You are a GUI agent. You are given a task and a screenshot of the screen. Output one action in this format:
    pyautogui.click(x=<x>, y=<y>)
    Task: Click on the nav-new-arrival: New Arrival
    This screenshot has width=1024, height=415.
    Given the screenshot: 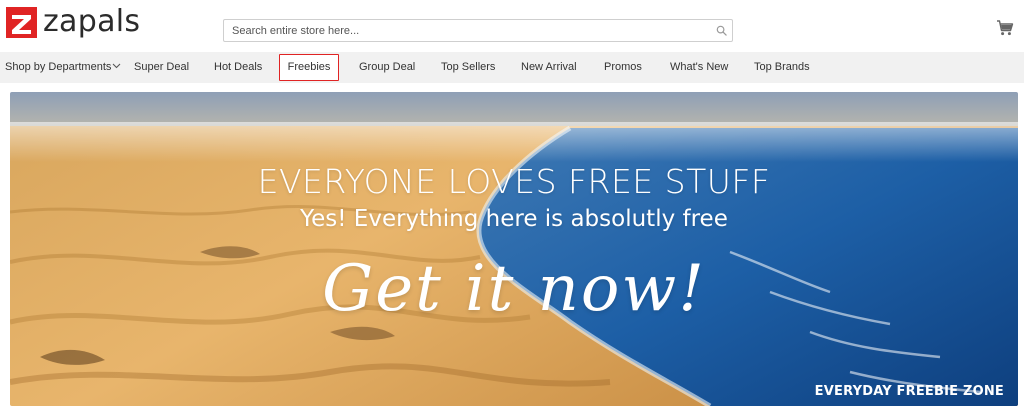 What is the action you would take?
    pyautogui.click(x=549, y=67)
    